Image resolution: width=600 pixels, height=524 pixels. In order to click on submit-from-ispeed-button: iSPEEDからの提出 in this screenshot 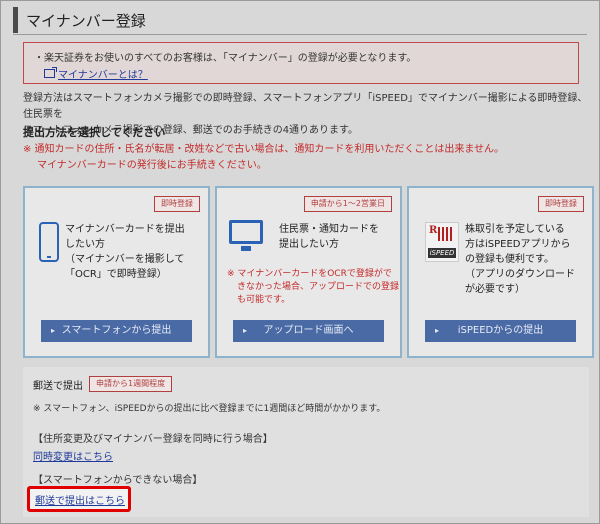, I will do `click(500, 331)`.